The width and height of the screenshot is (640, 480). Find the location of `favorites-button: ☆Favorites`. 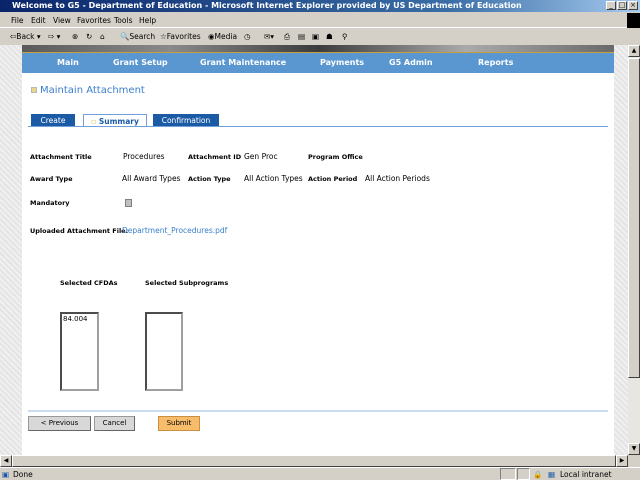

favorites-button: ☆Favorites is located at coordinates (180, 36).